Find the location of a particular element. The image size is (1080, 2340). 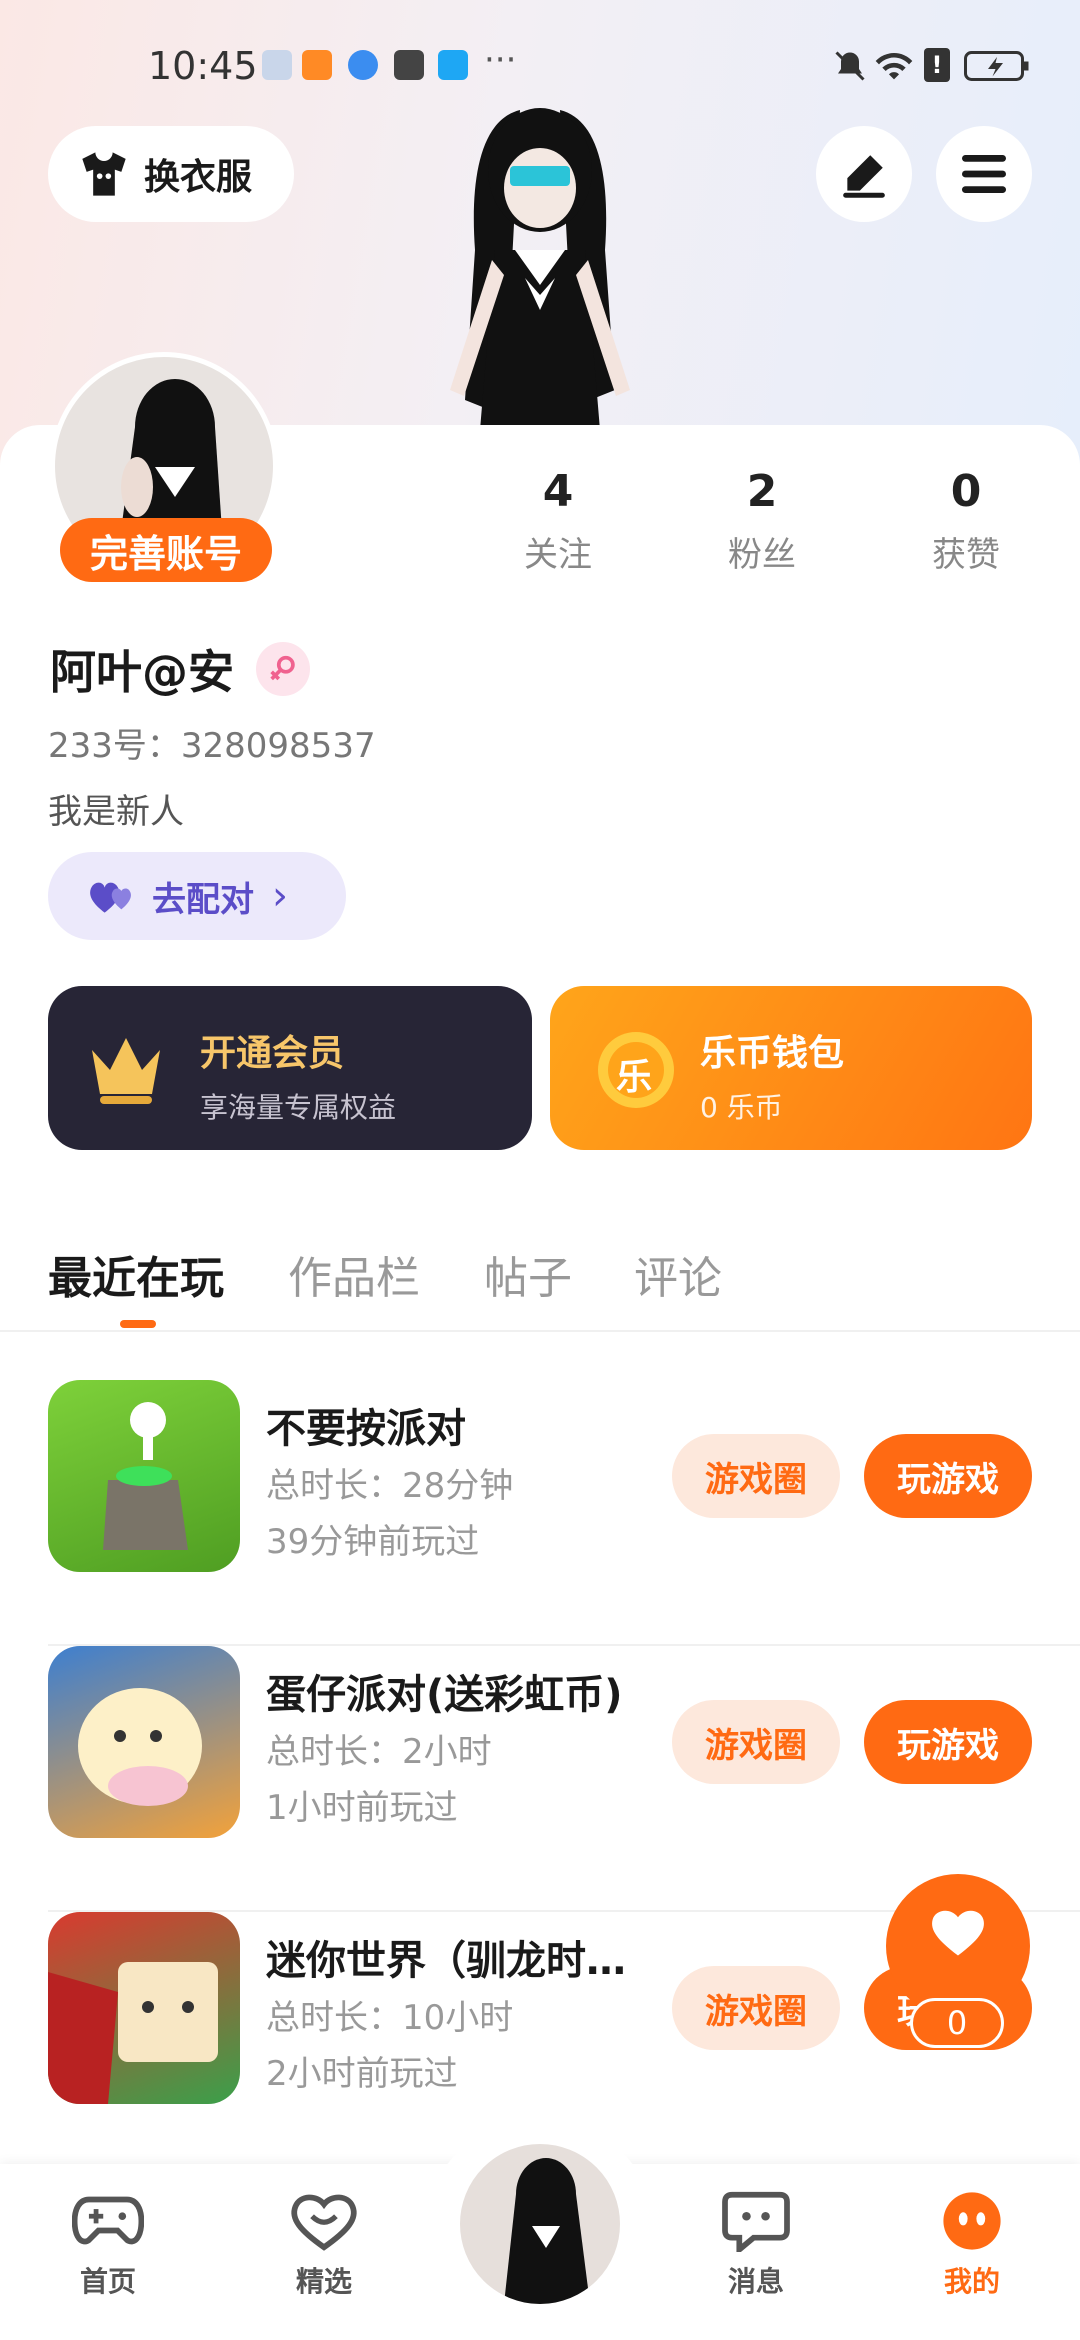

vip-subtitle: 享海量专属权益 is located at coordinates (298, 1107).